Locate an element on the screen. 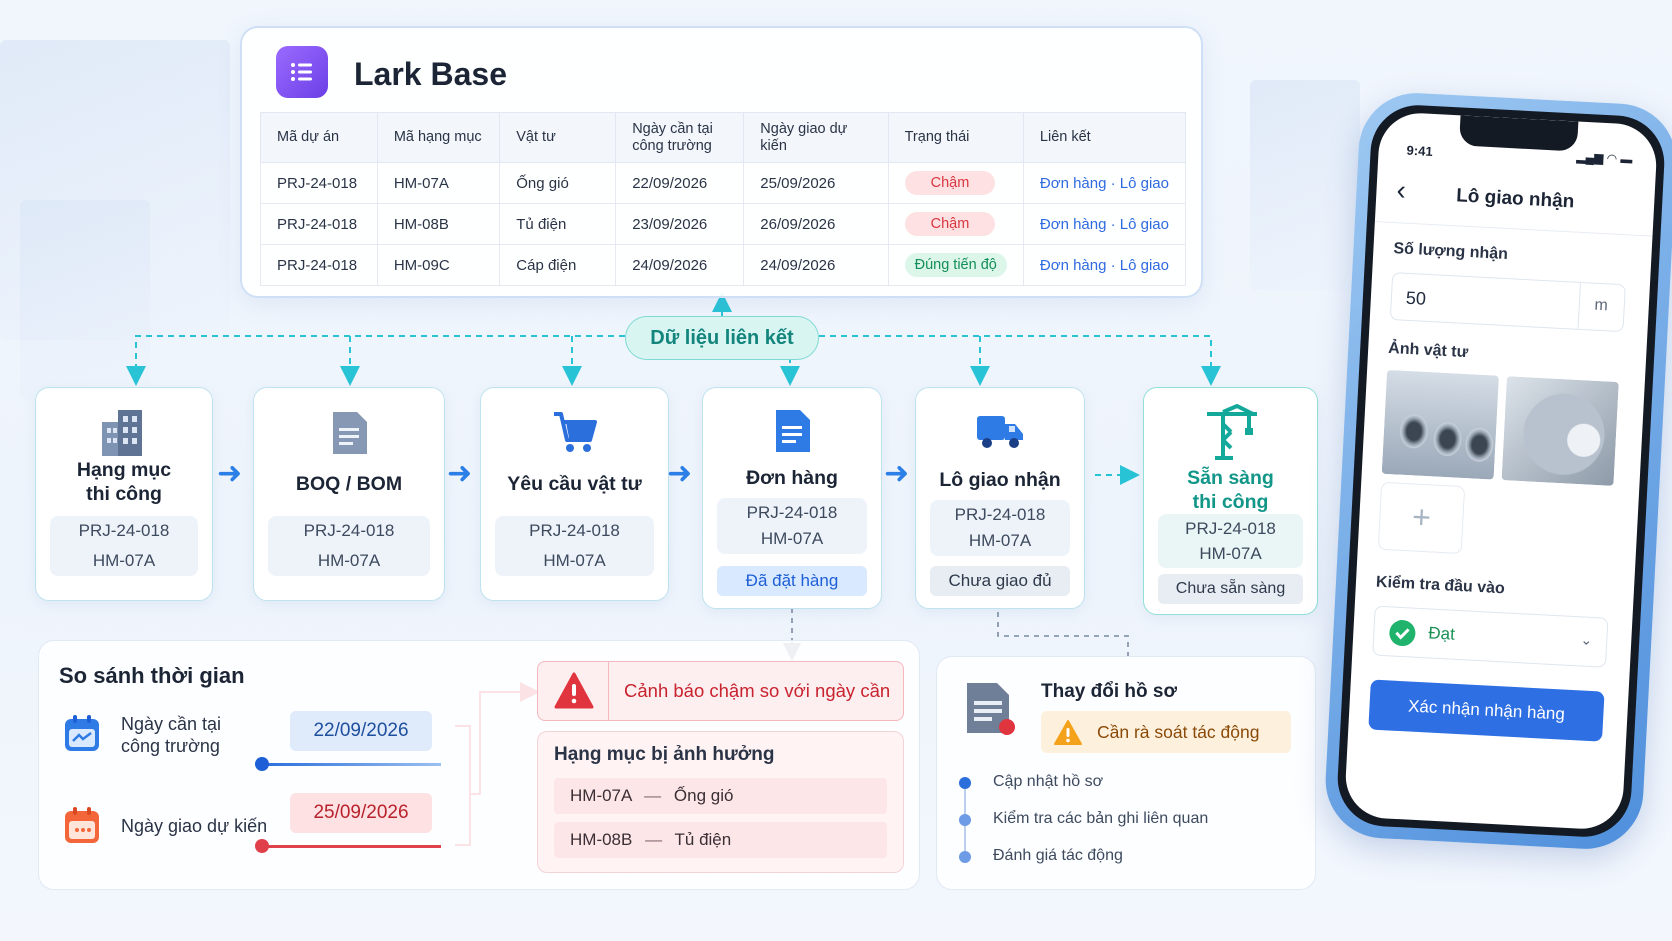 The width and height of the screenshot is (1672, 941). affected-items-title: Hạng mục bị ảnh hưởng is located at coordinates (664, 754).